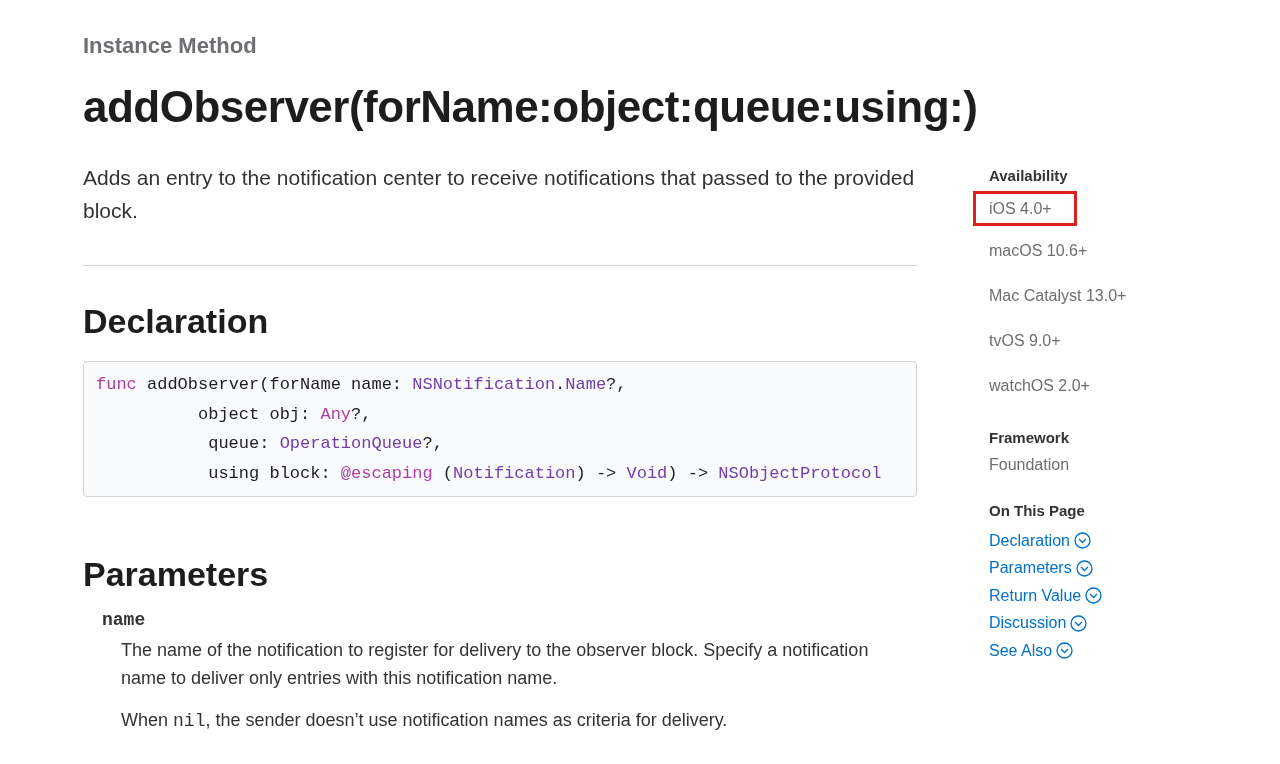  Describe the element at coordinates (124, 620) in the screenshot. I see `parameter-name: name` at that location.